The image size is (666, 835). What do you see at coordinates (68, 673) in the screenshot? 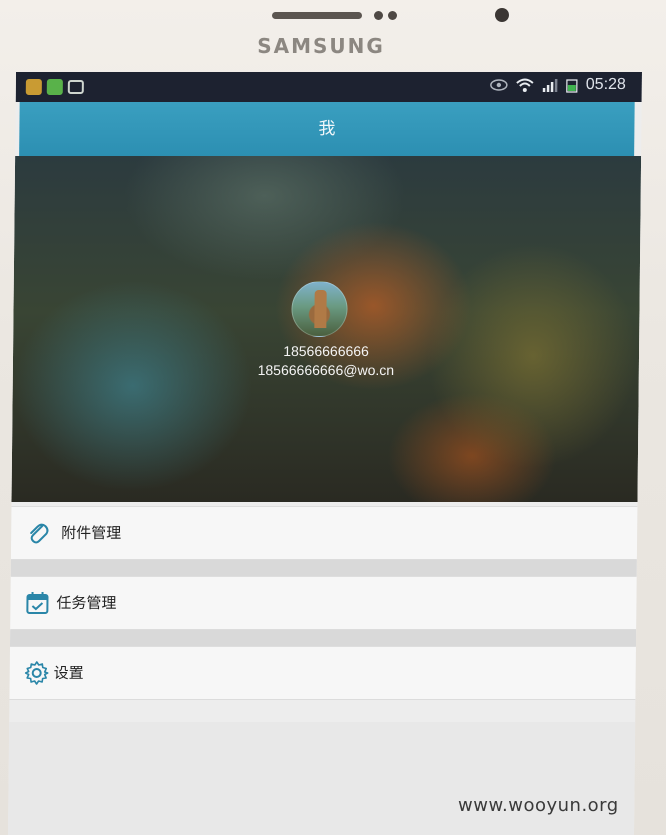
I see `menu-item-label: 设置` at bounding box center [68, 673].